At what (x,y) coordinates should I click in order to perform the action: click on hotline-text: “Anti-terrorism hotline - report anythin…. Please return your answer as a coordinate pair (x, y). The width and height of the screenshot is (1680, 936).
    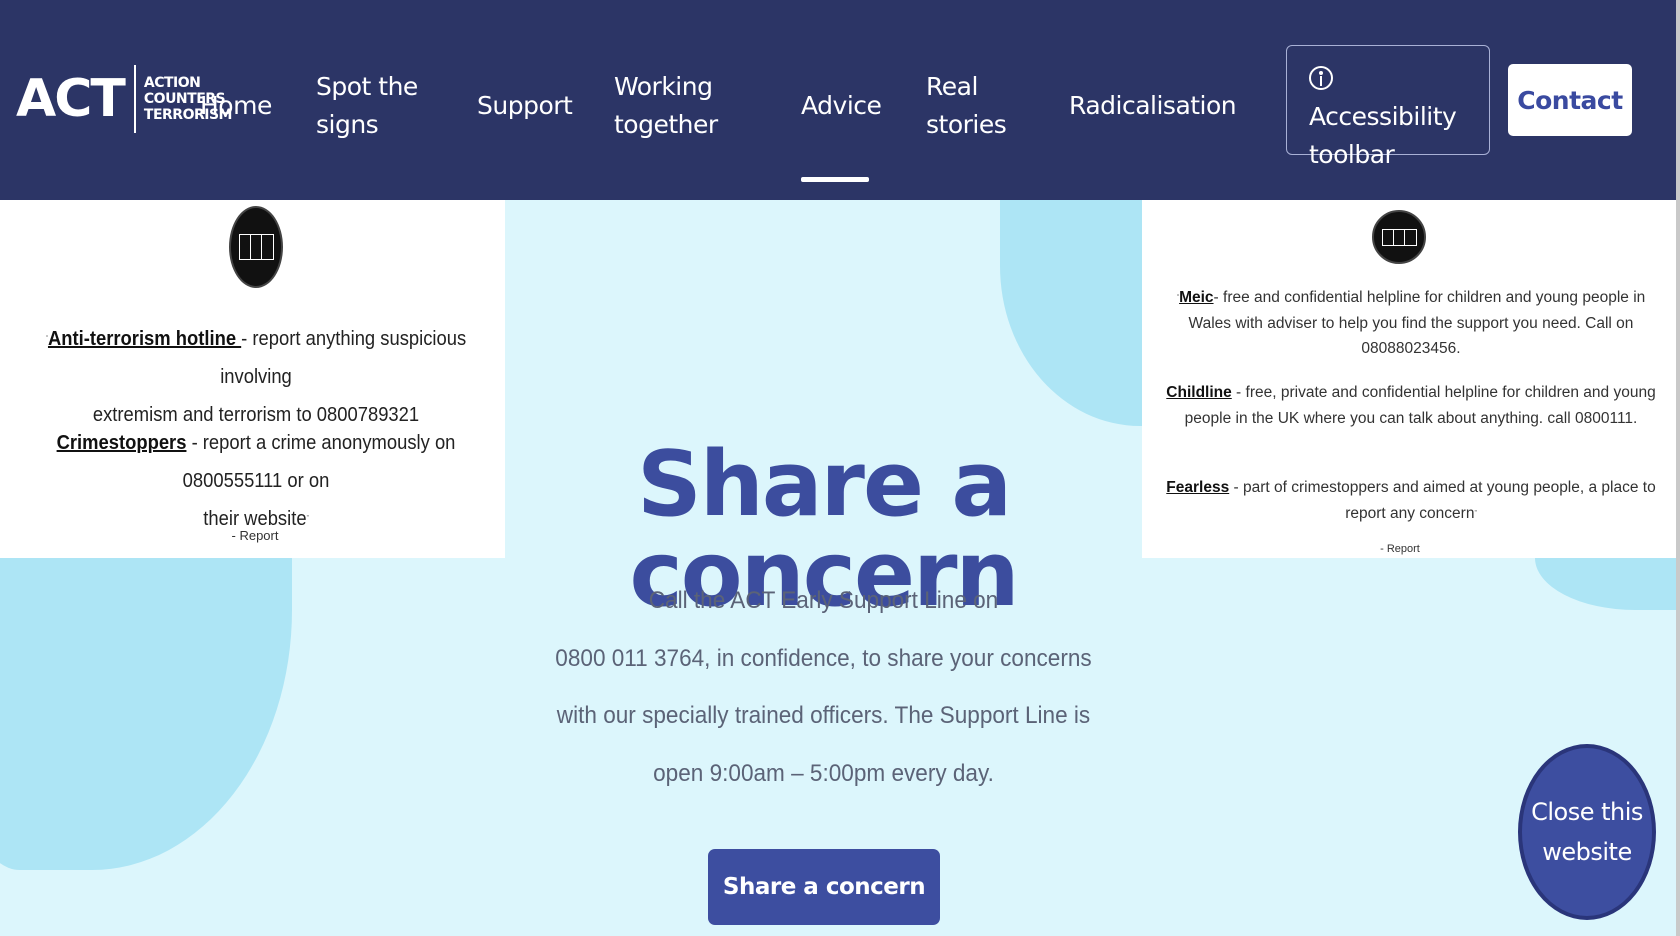
    Looking at the image, I should click on (256, 377).